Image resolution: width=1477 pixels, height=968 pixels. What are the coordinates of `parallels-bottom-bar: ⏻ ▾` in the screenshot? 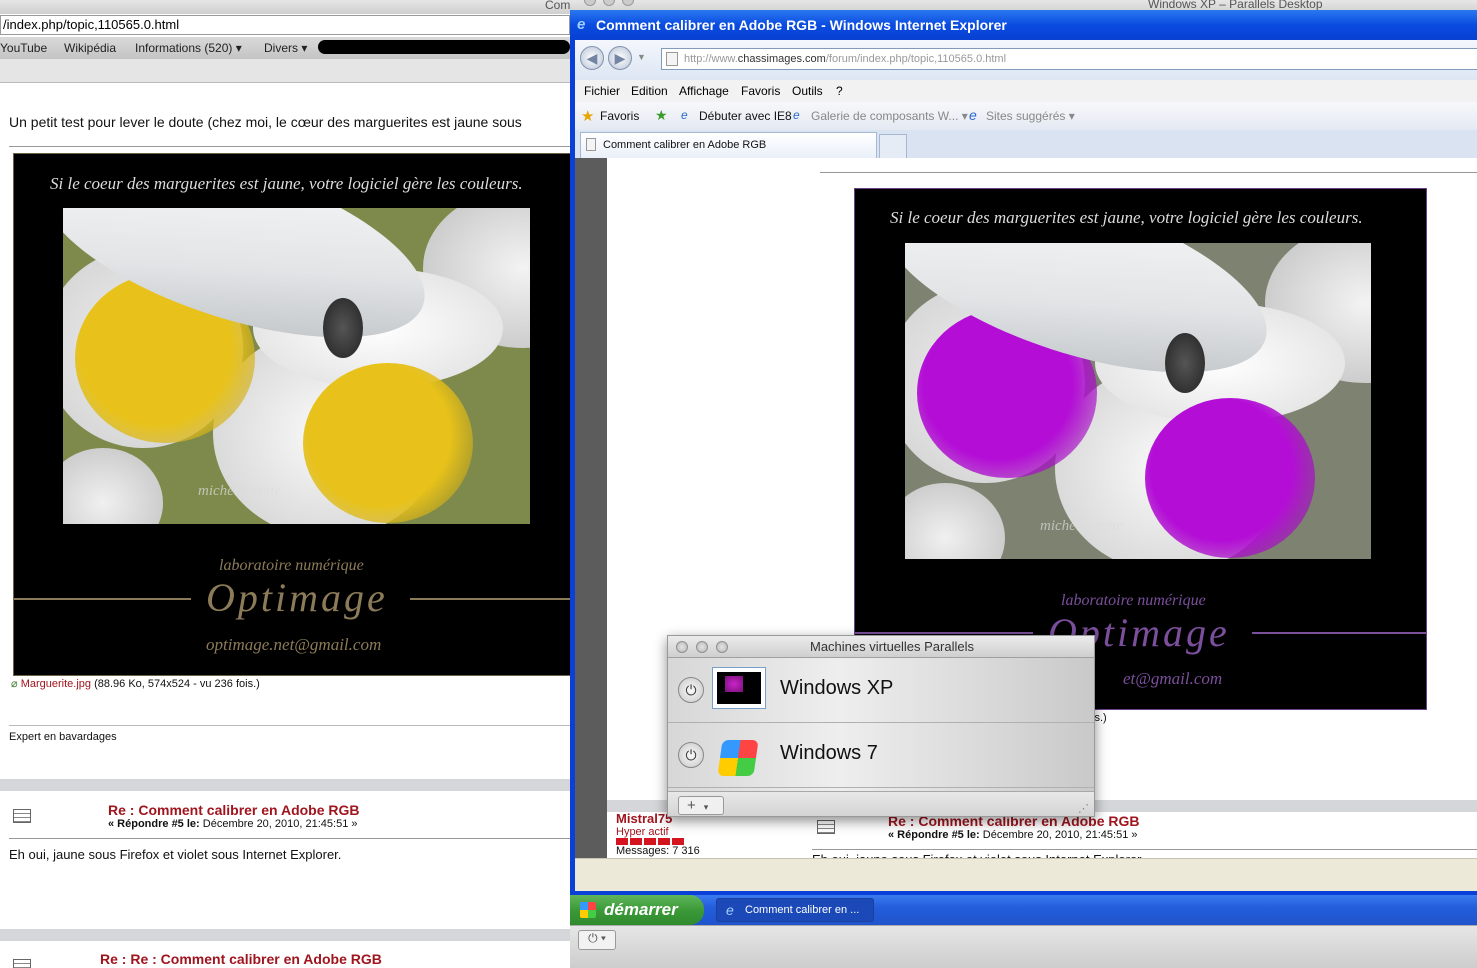 It's located at (1023, 946).